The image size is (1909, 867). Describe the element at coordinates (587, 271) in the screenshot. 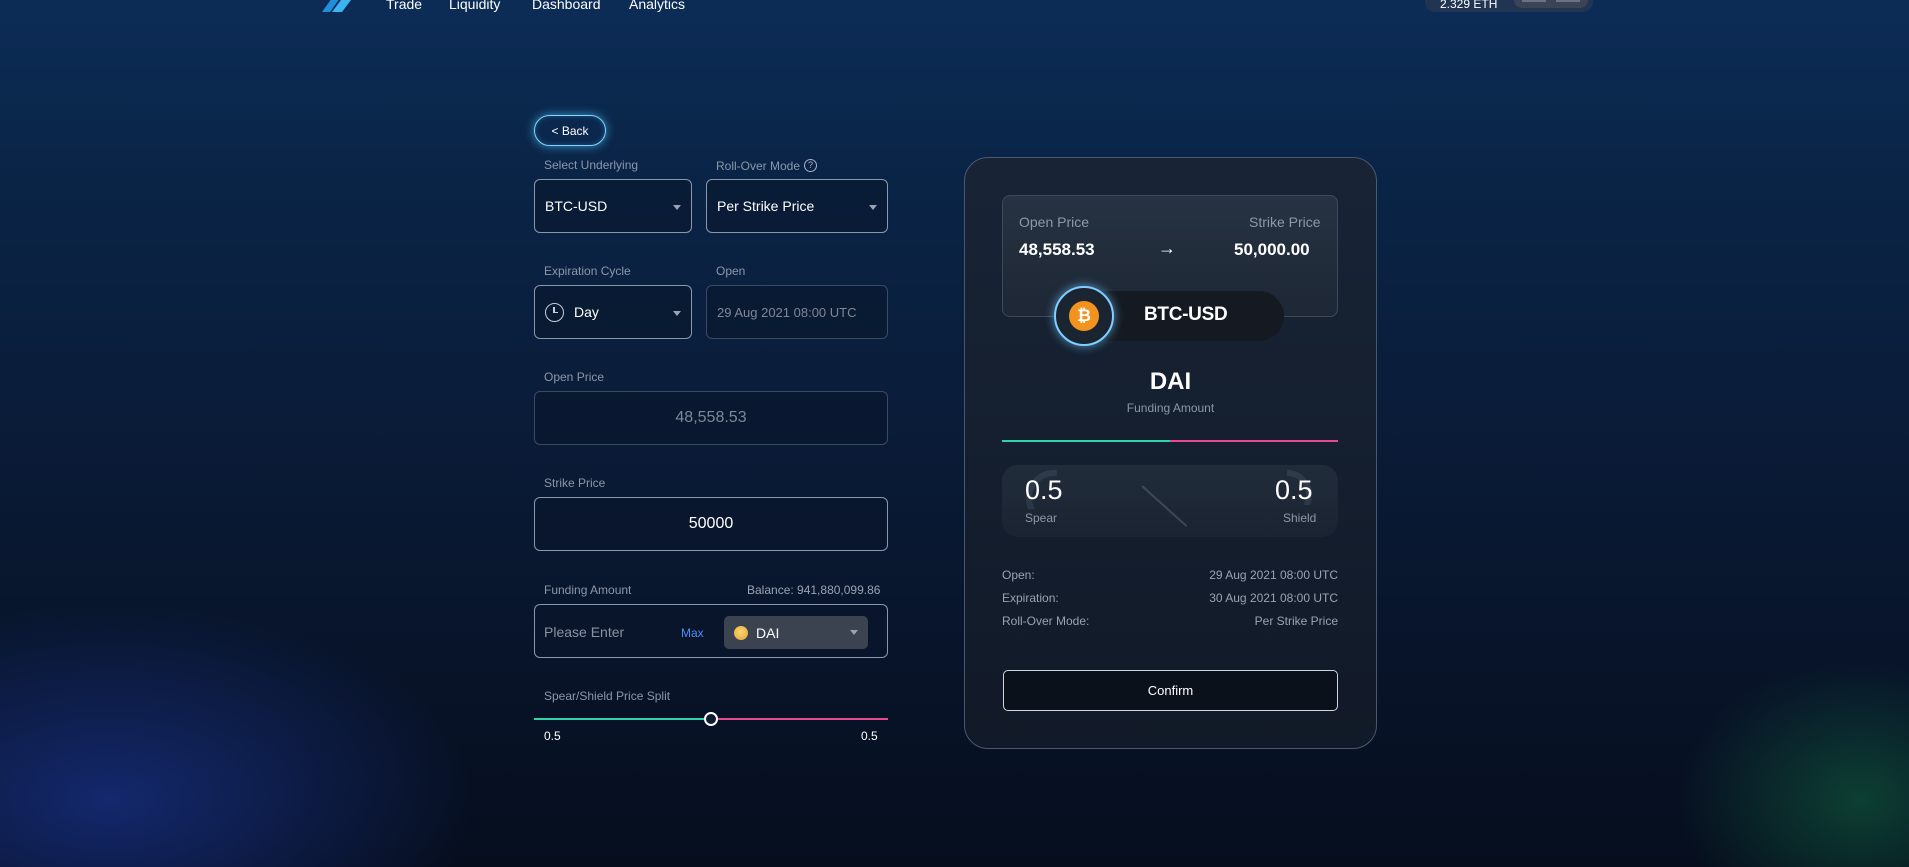

I see `expiration-label: Expiration Cycle` at that location.